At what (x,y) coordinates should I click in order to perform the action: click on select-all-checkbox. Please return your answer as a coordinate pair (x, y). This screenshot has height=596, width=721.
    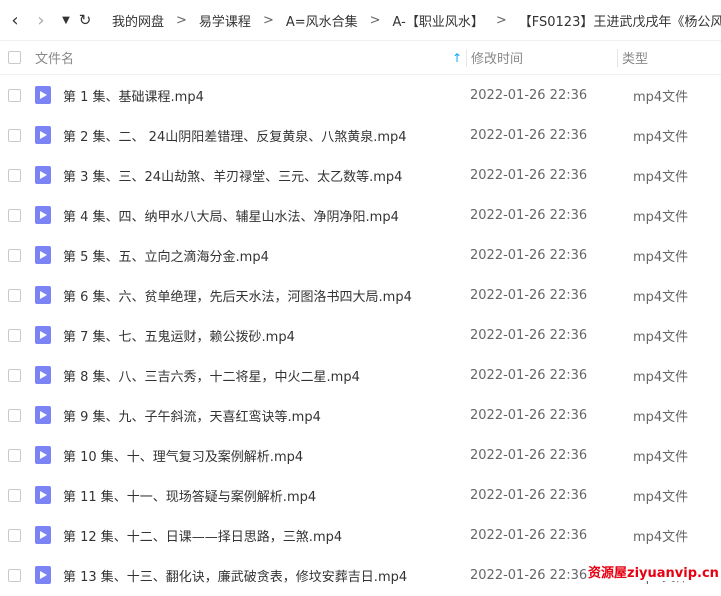
    Looking at the image, I should click on (14, 57).